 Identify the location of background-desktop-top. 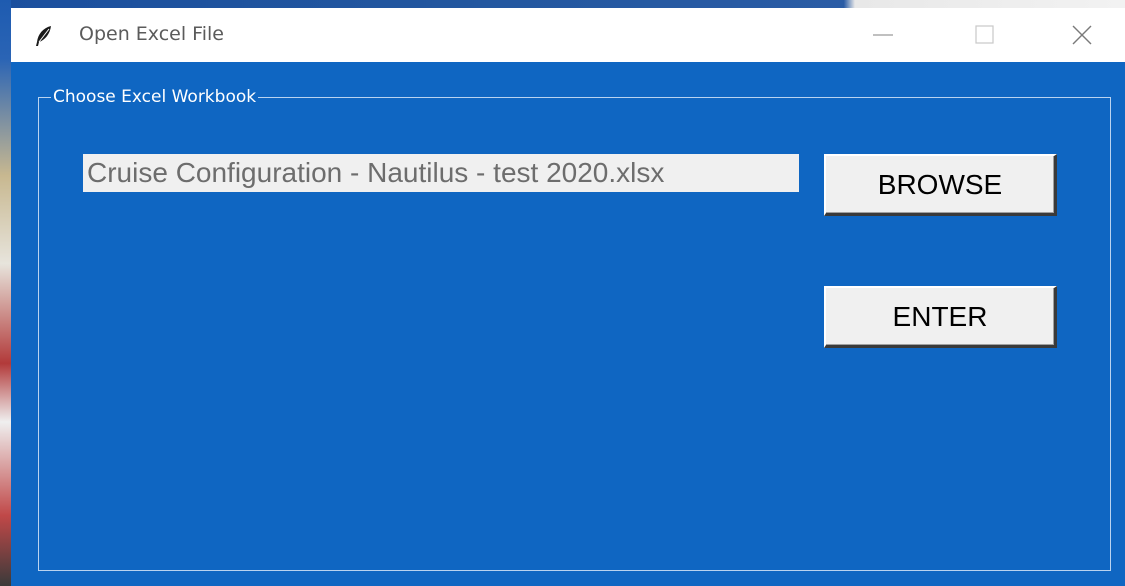
(562, 4).